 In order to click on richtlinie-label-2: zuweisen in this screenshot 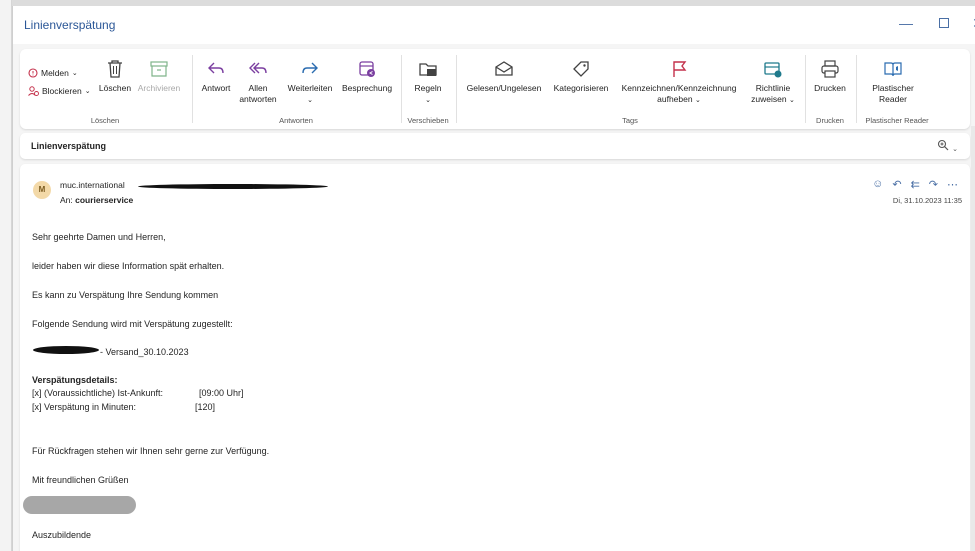, I will do `click(769, 99)`.